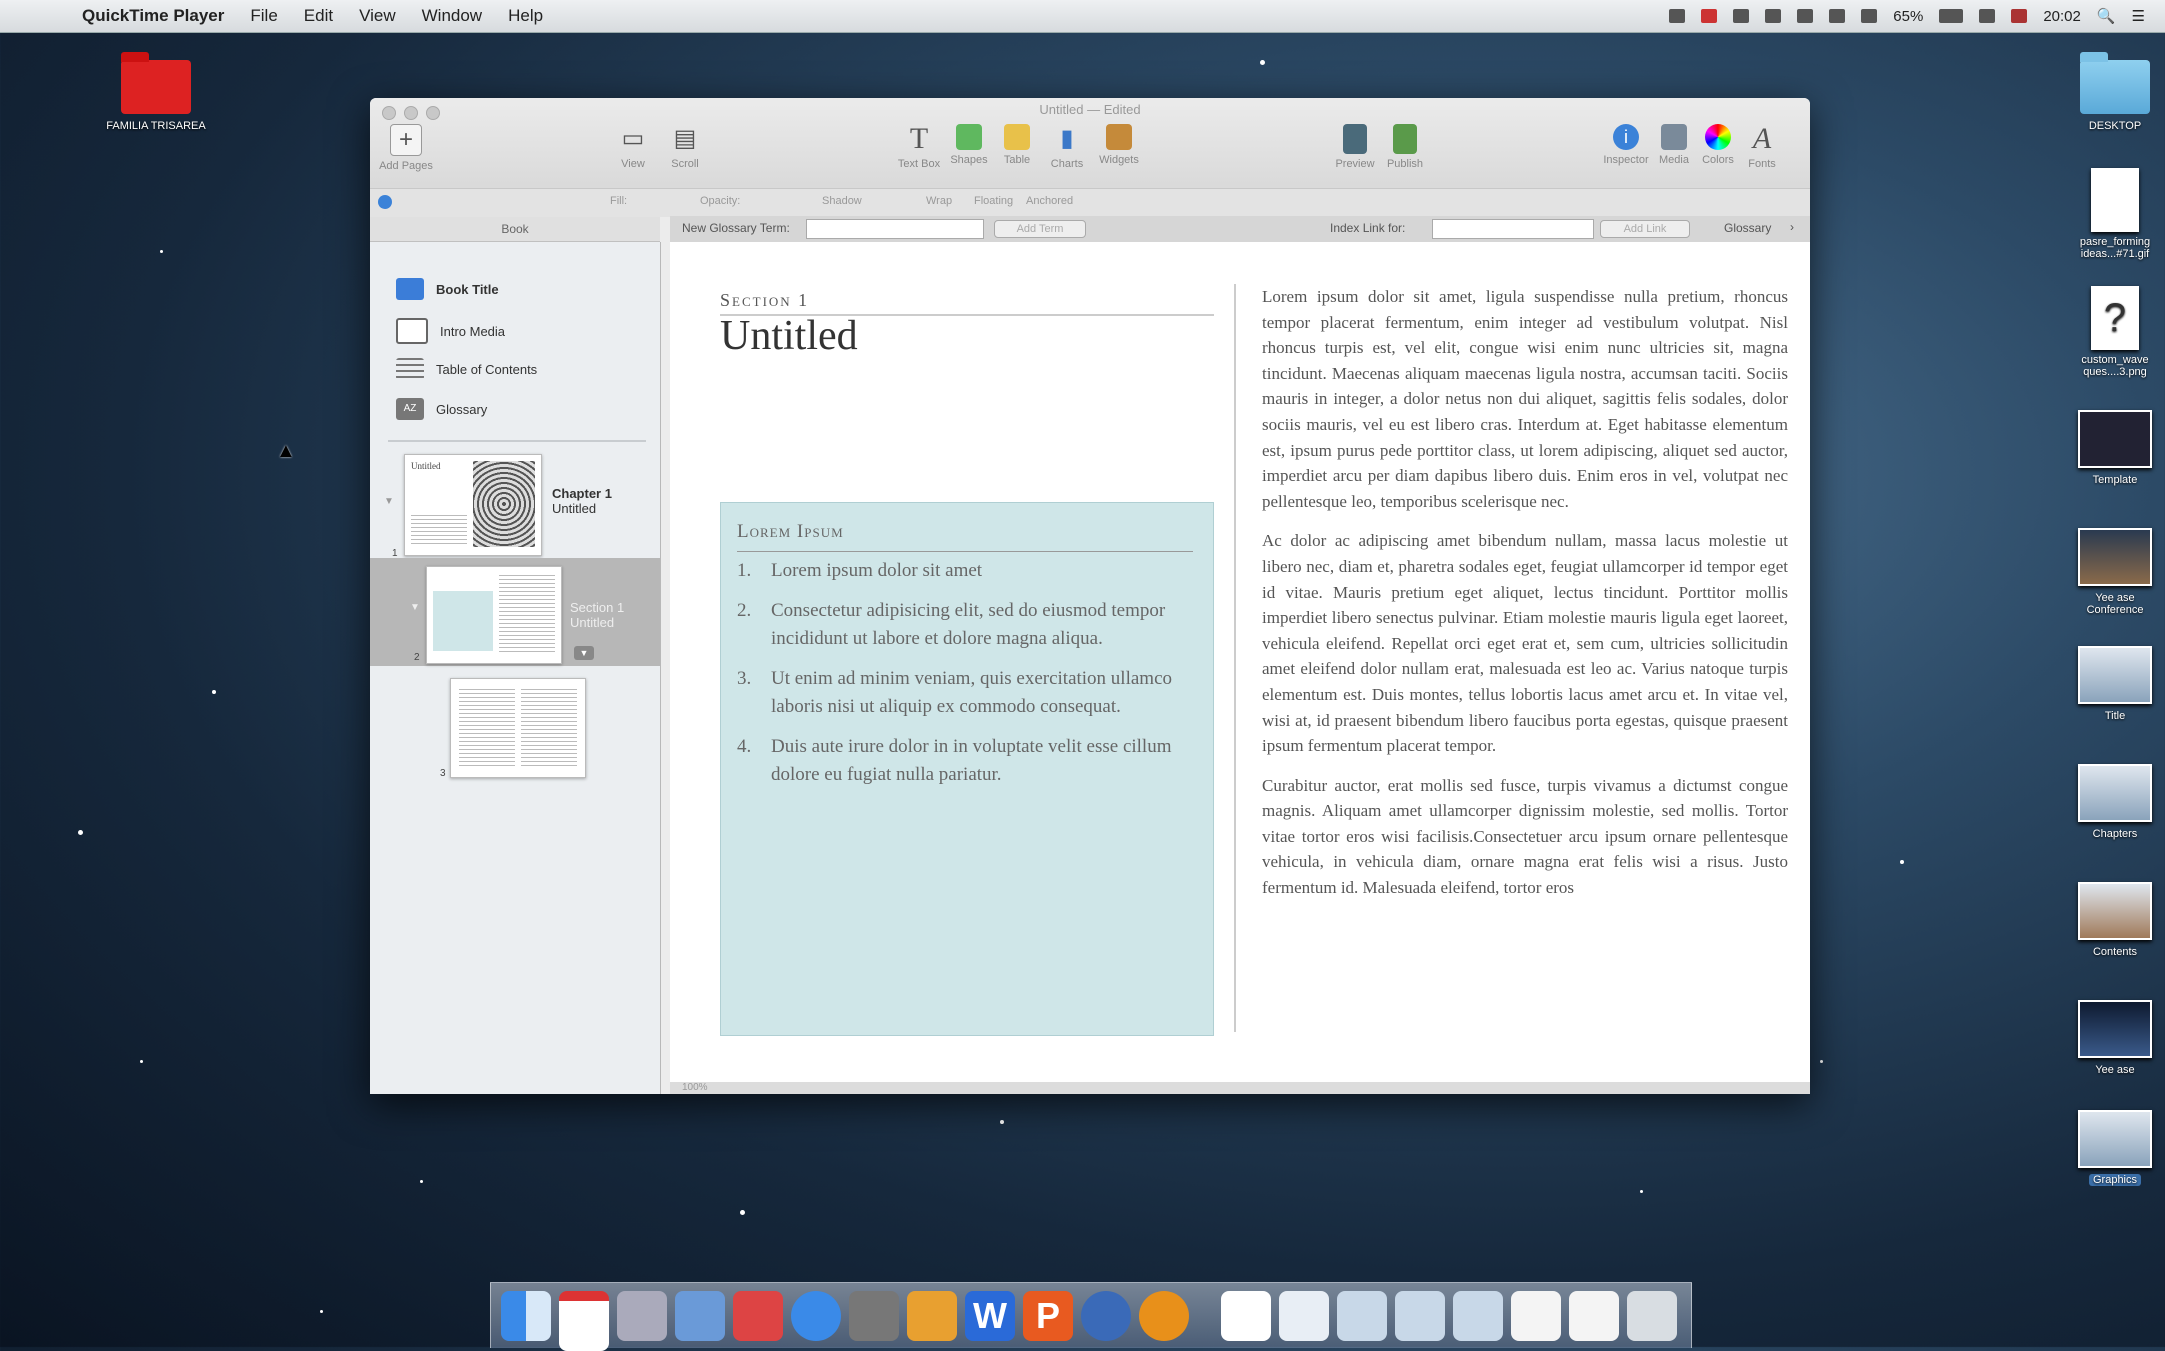  Describe the element at coordinates (764, 300) in the screenshot. I see `section-heading: Section 1` at that location.